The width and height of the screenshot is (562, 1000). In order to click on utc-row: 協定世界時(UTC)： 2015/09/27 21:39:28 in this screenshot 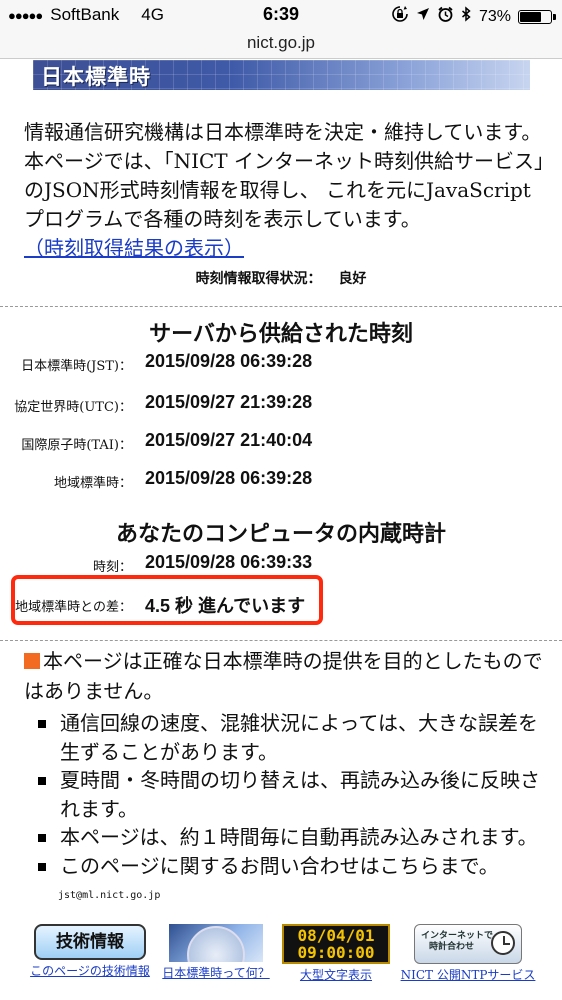, I will do `click(281, 404)`.